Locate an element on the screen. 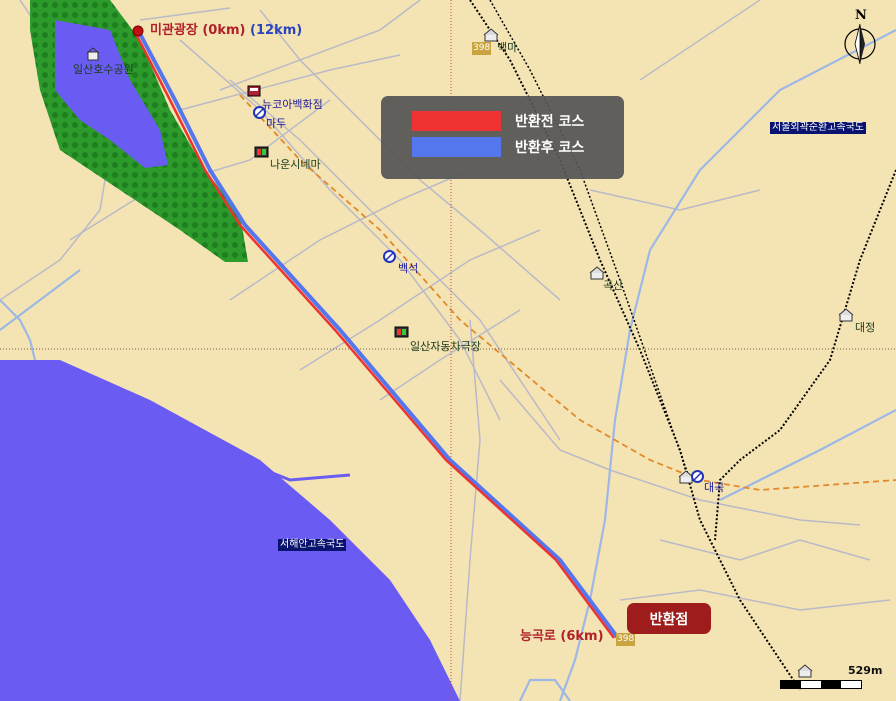  start-marker is located at coordinates (138, 31).